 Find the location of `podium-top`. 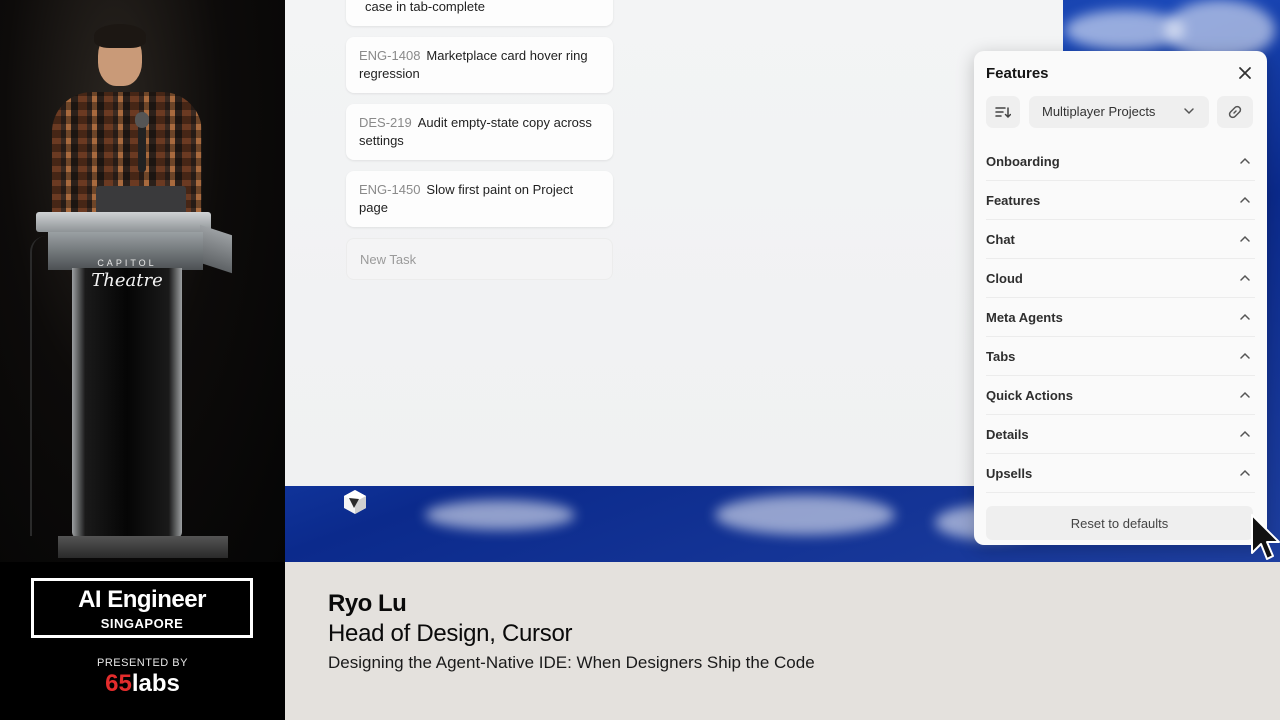

podium-top is located at coordinates (123, 222).